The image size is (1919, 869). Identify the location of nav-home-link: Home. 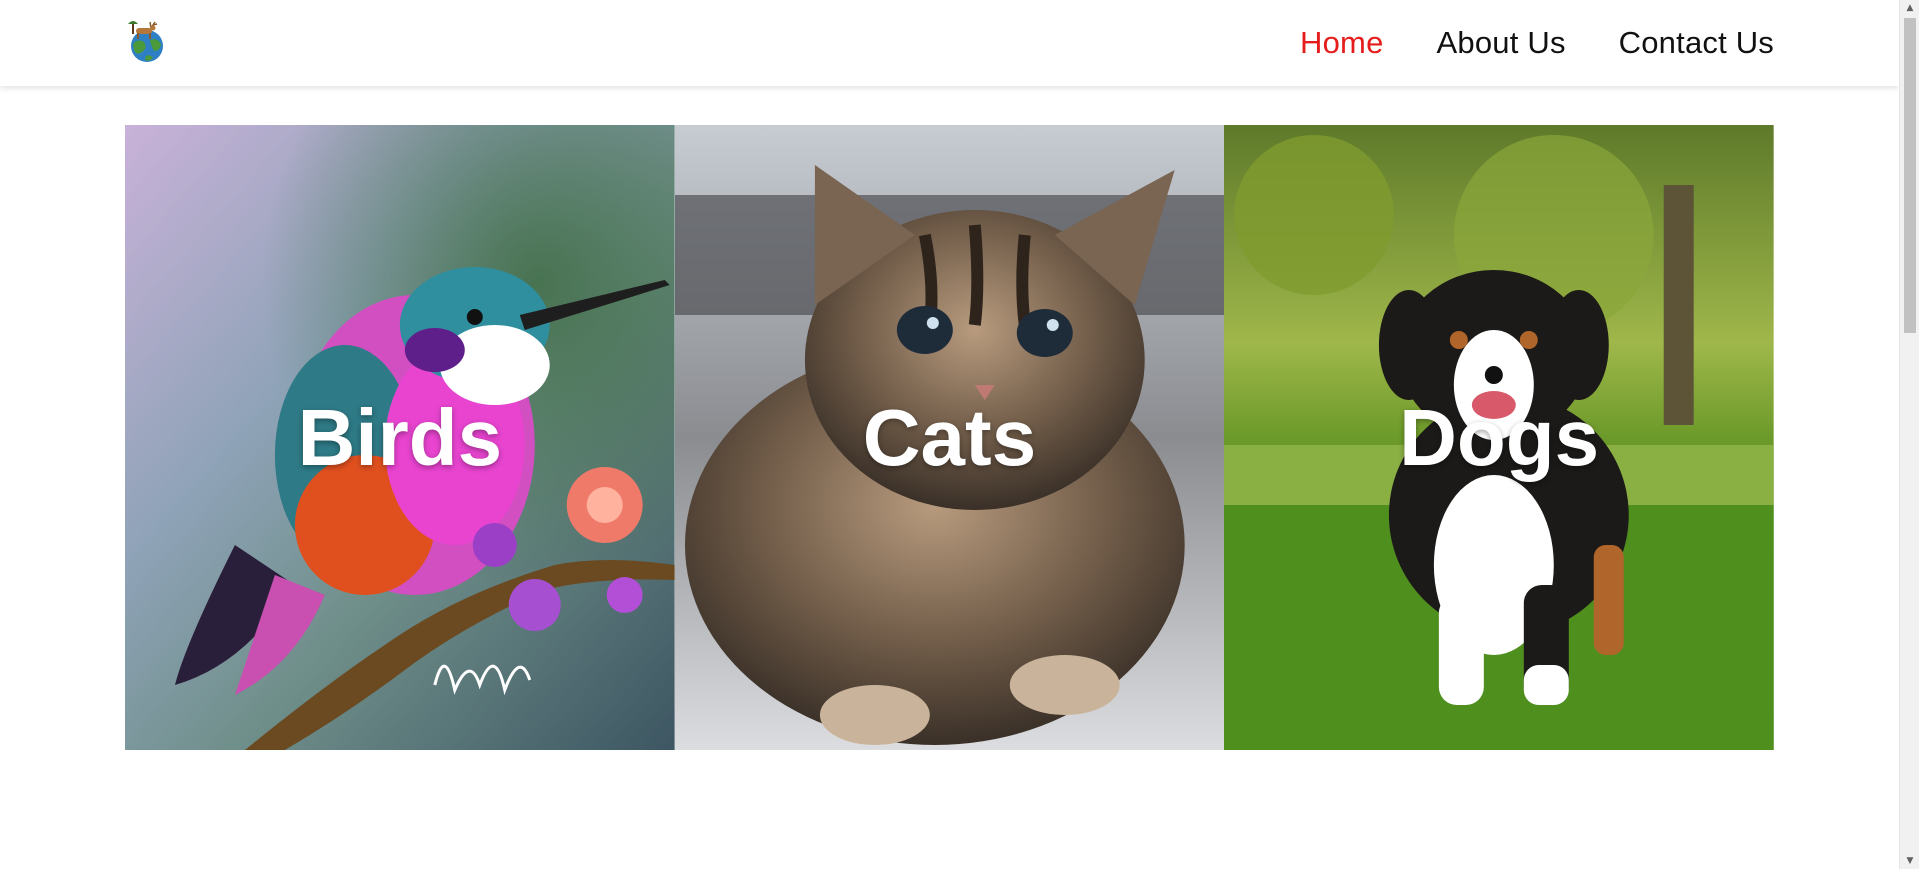
(1342, 43).